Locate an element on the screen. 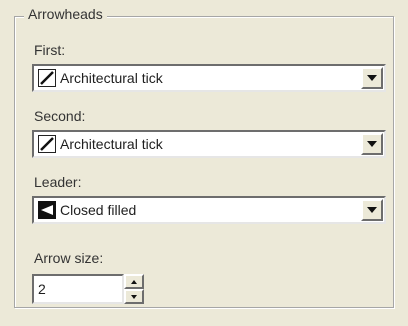  chevron-up-icon is located at coordinates (134, 281).